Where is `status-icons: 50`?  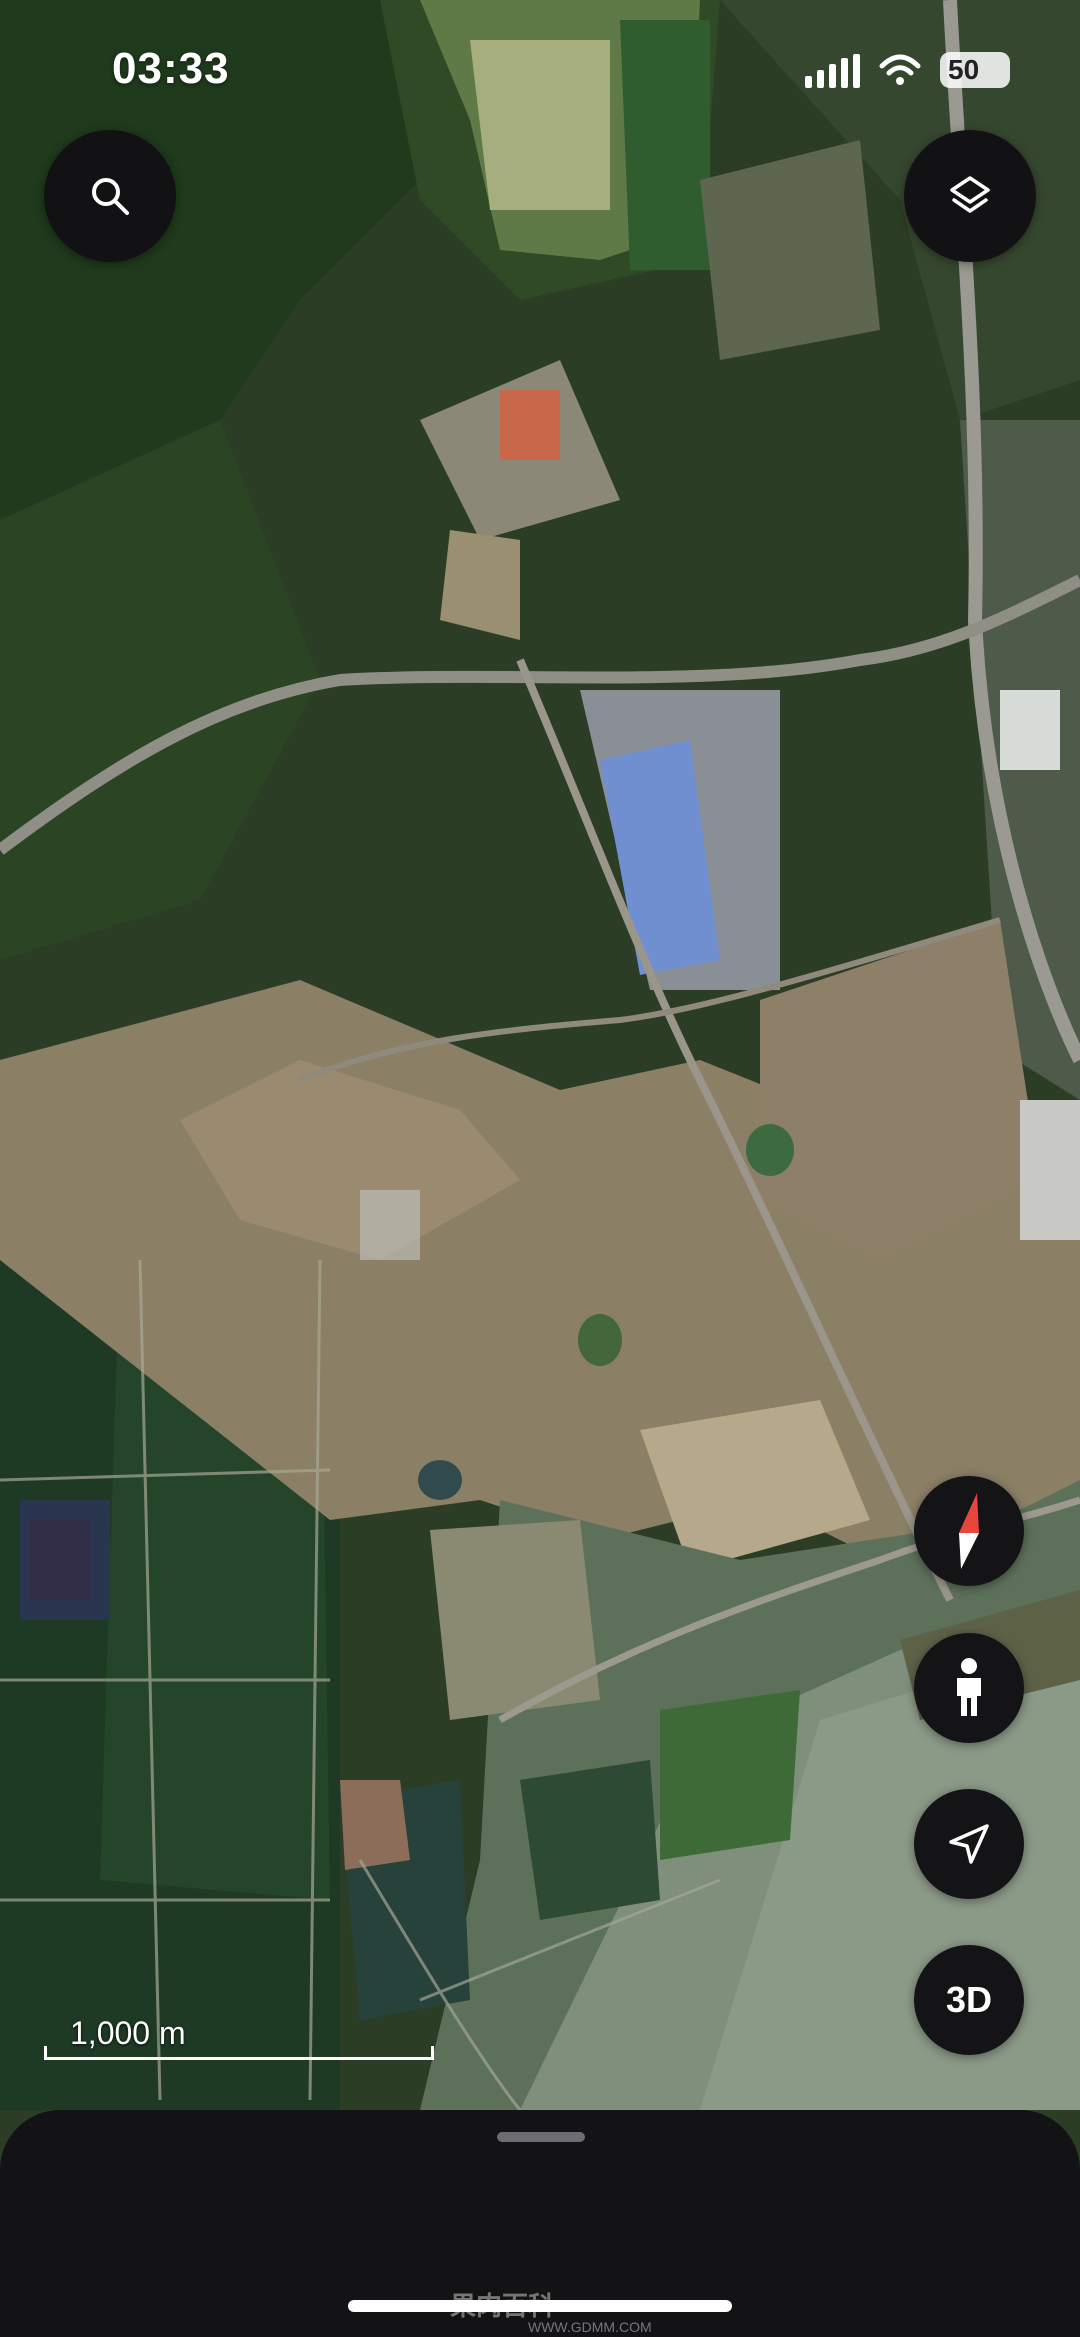 status-icons: 50 is located at coordinates (907, 70).